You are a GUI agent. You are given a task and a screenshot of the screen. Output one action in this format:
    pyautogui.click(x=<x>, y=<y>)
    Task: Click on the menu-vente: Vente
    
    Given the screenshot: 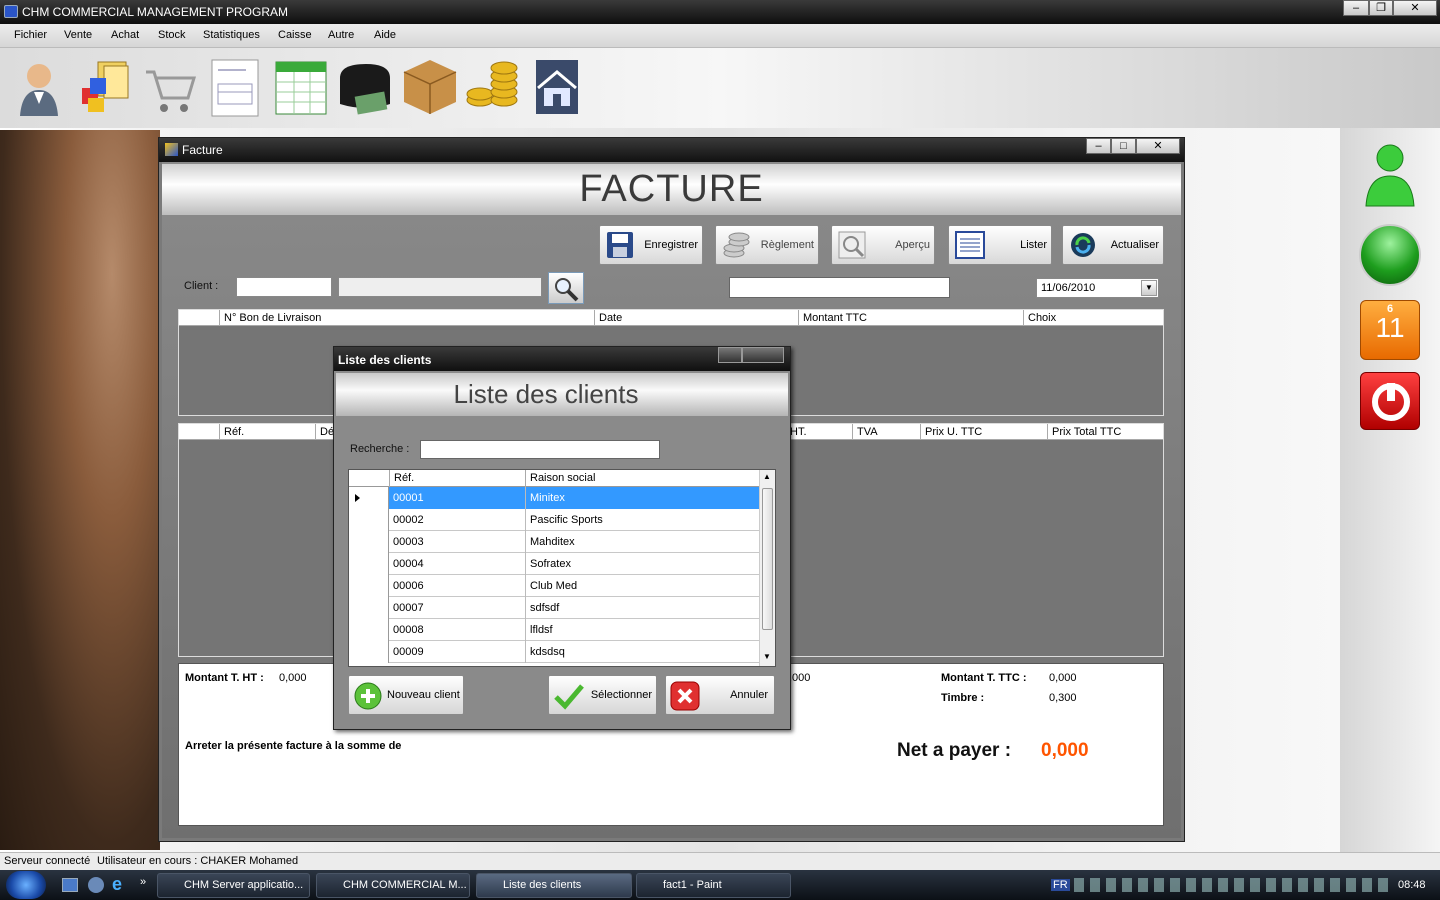 What is the action you would take?
    pyautogui.click(x=78, y=35)
    